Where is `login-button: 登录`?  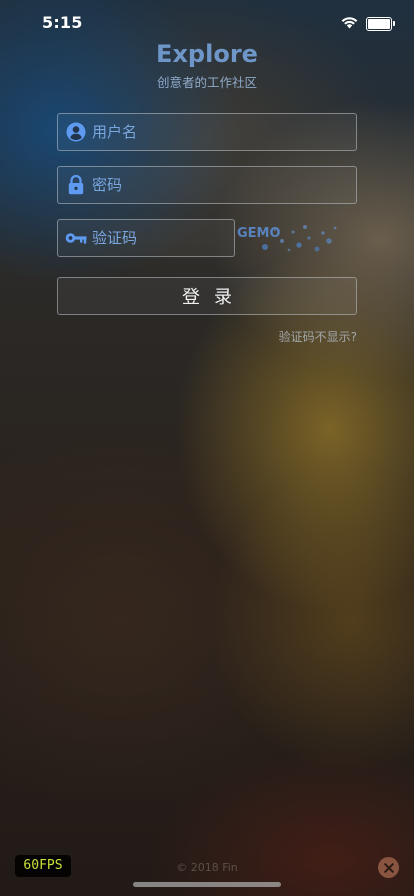
login-button: 登录 is located at coordinates (207, 296).